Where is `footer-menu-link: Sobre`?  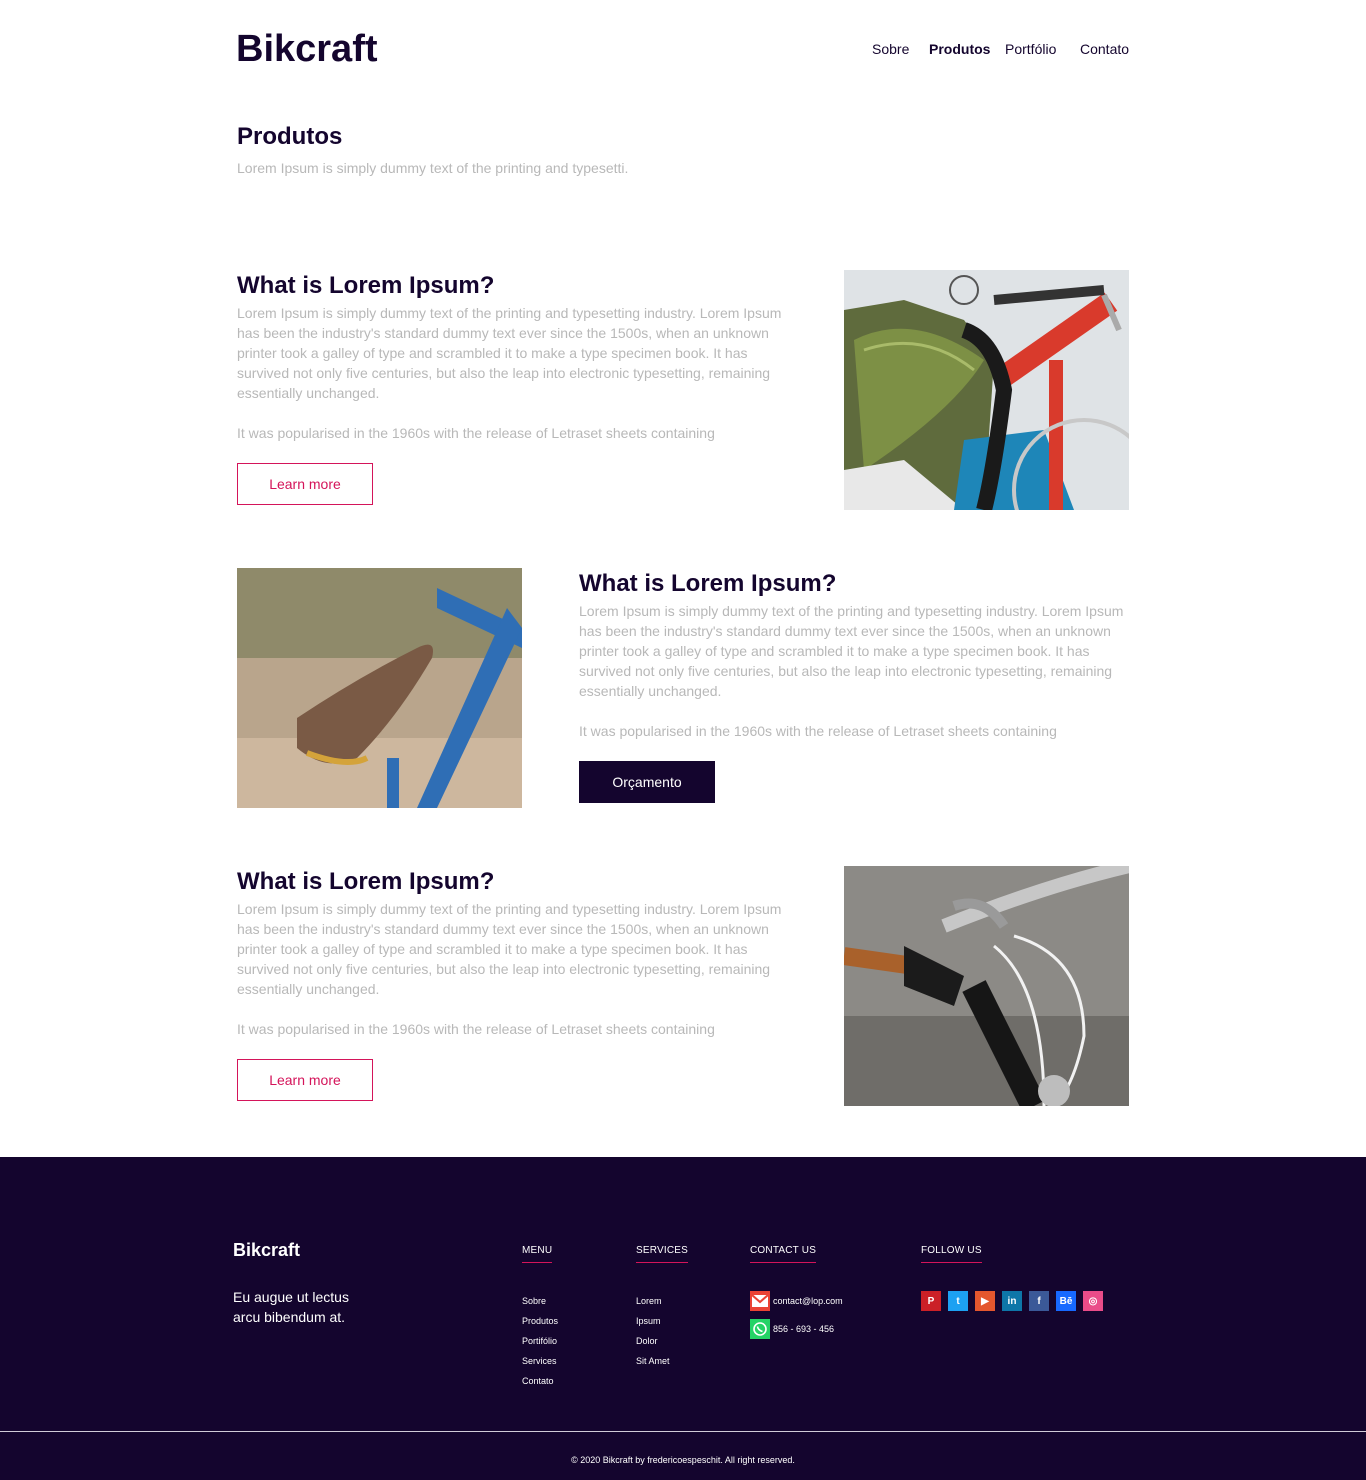
footer-menu-link: Sobre is located at coordinates (540, 1301).